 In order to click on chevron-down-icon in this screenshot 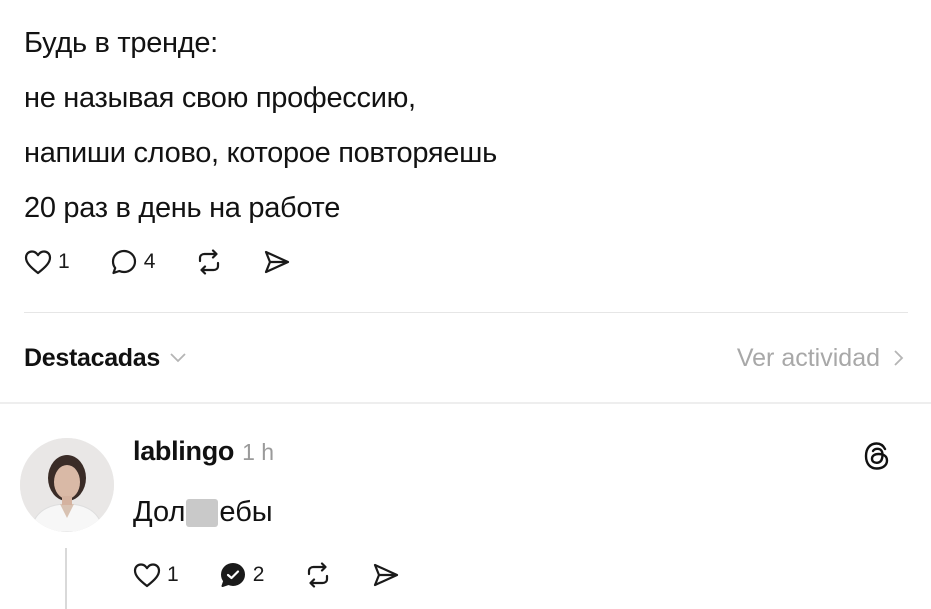, I will do `click(178, 358)`.